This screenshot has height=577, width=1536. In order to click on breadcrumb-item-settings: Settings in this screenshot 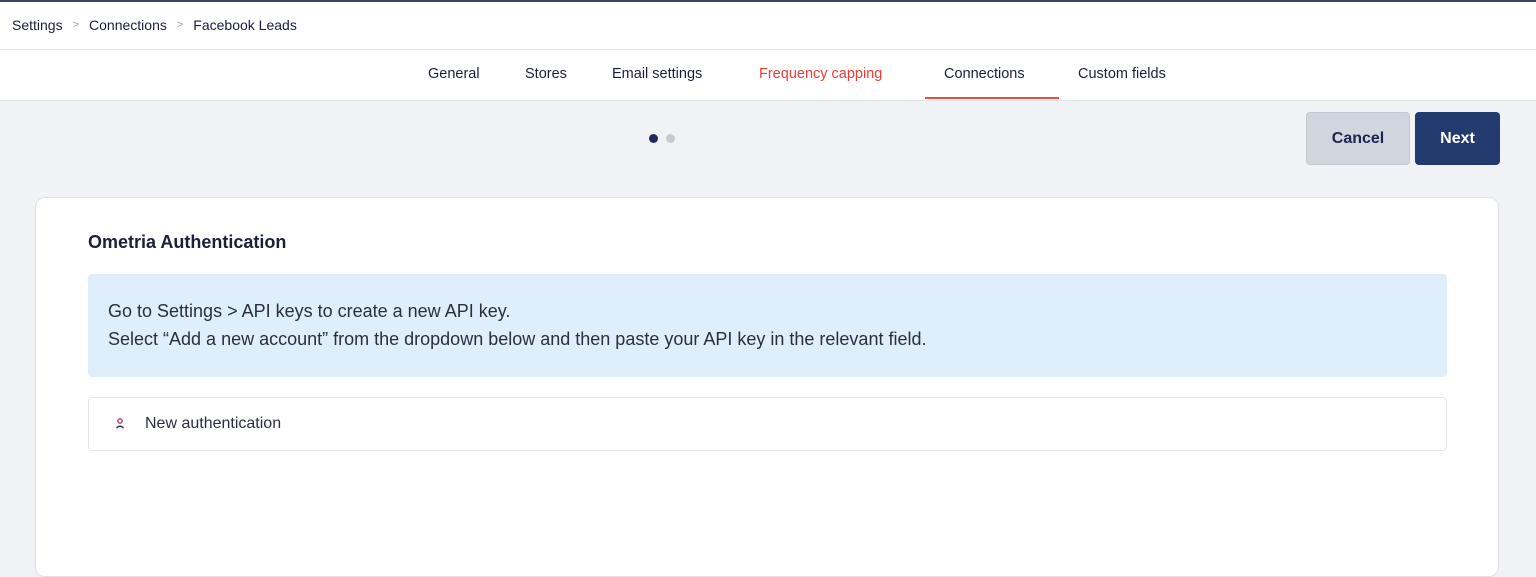, I will do `click(37, 25)`.